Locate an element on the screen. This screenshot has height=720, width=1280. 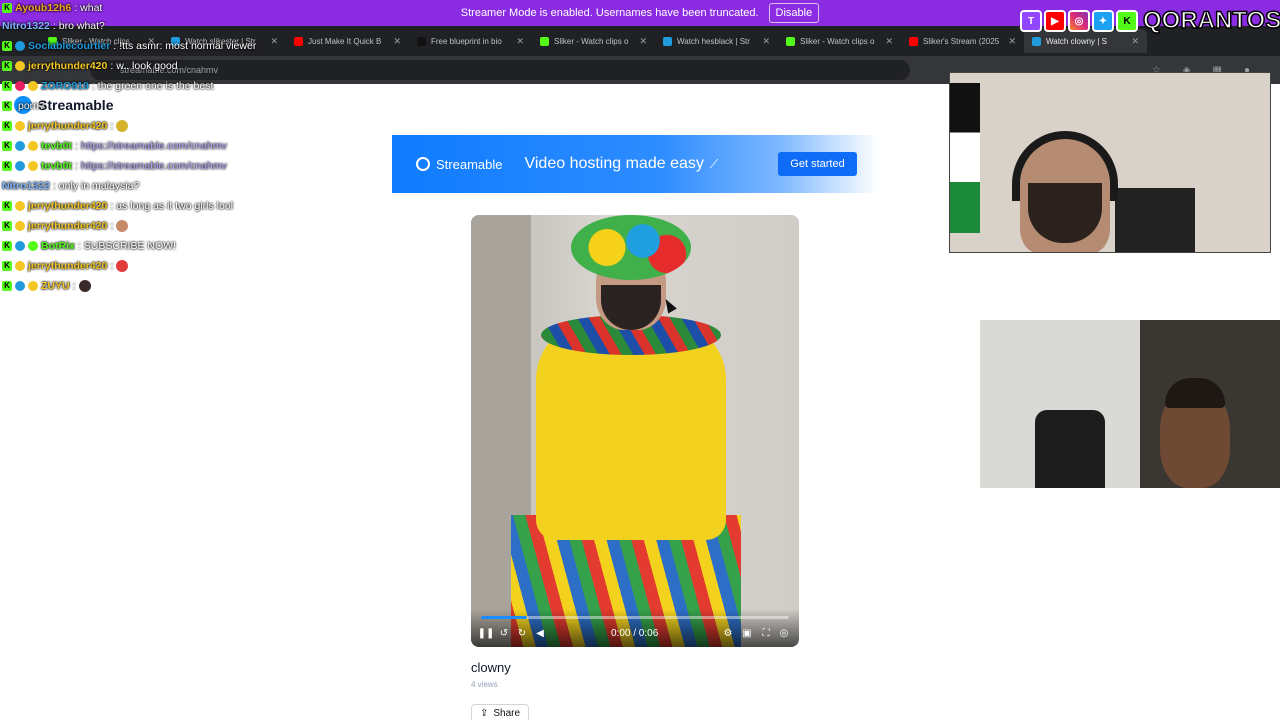
picture-in-picture-icon: ▣ is located at coordinates (747, 633).